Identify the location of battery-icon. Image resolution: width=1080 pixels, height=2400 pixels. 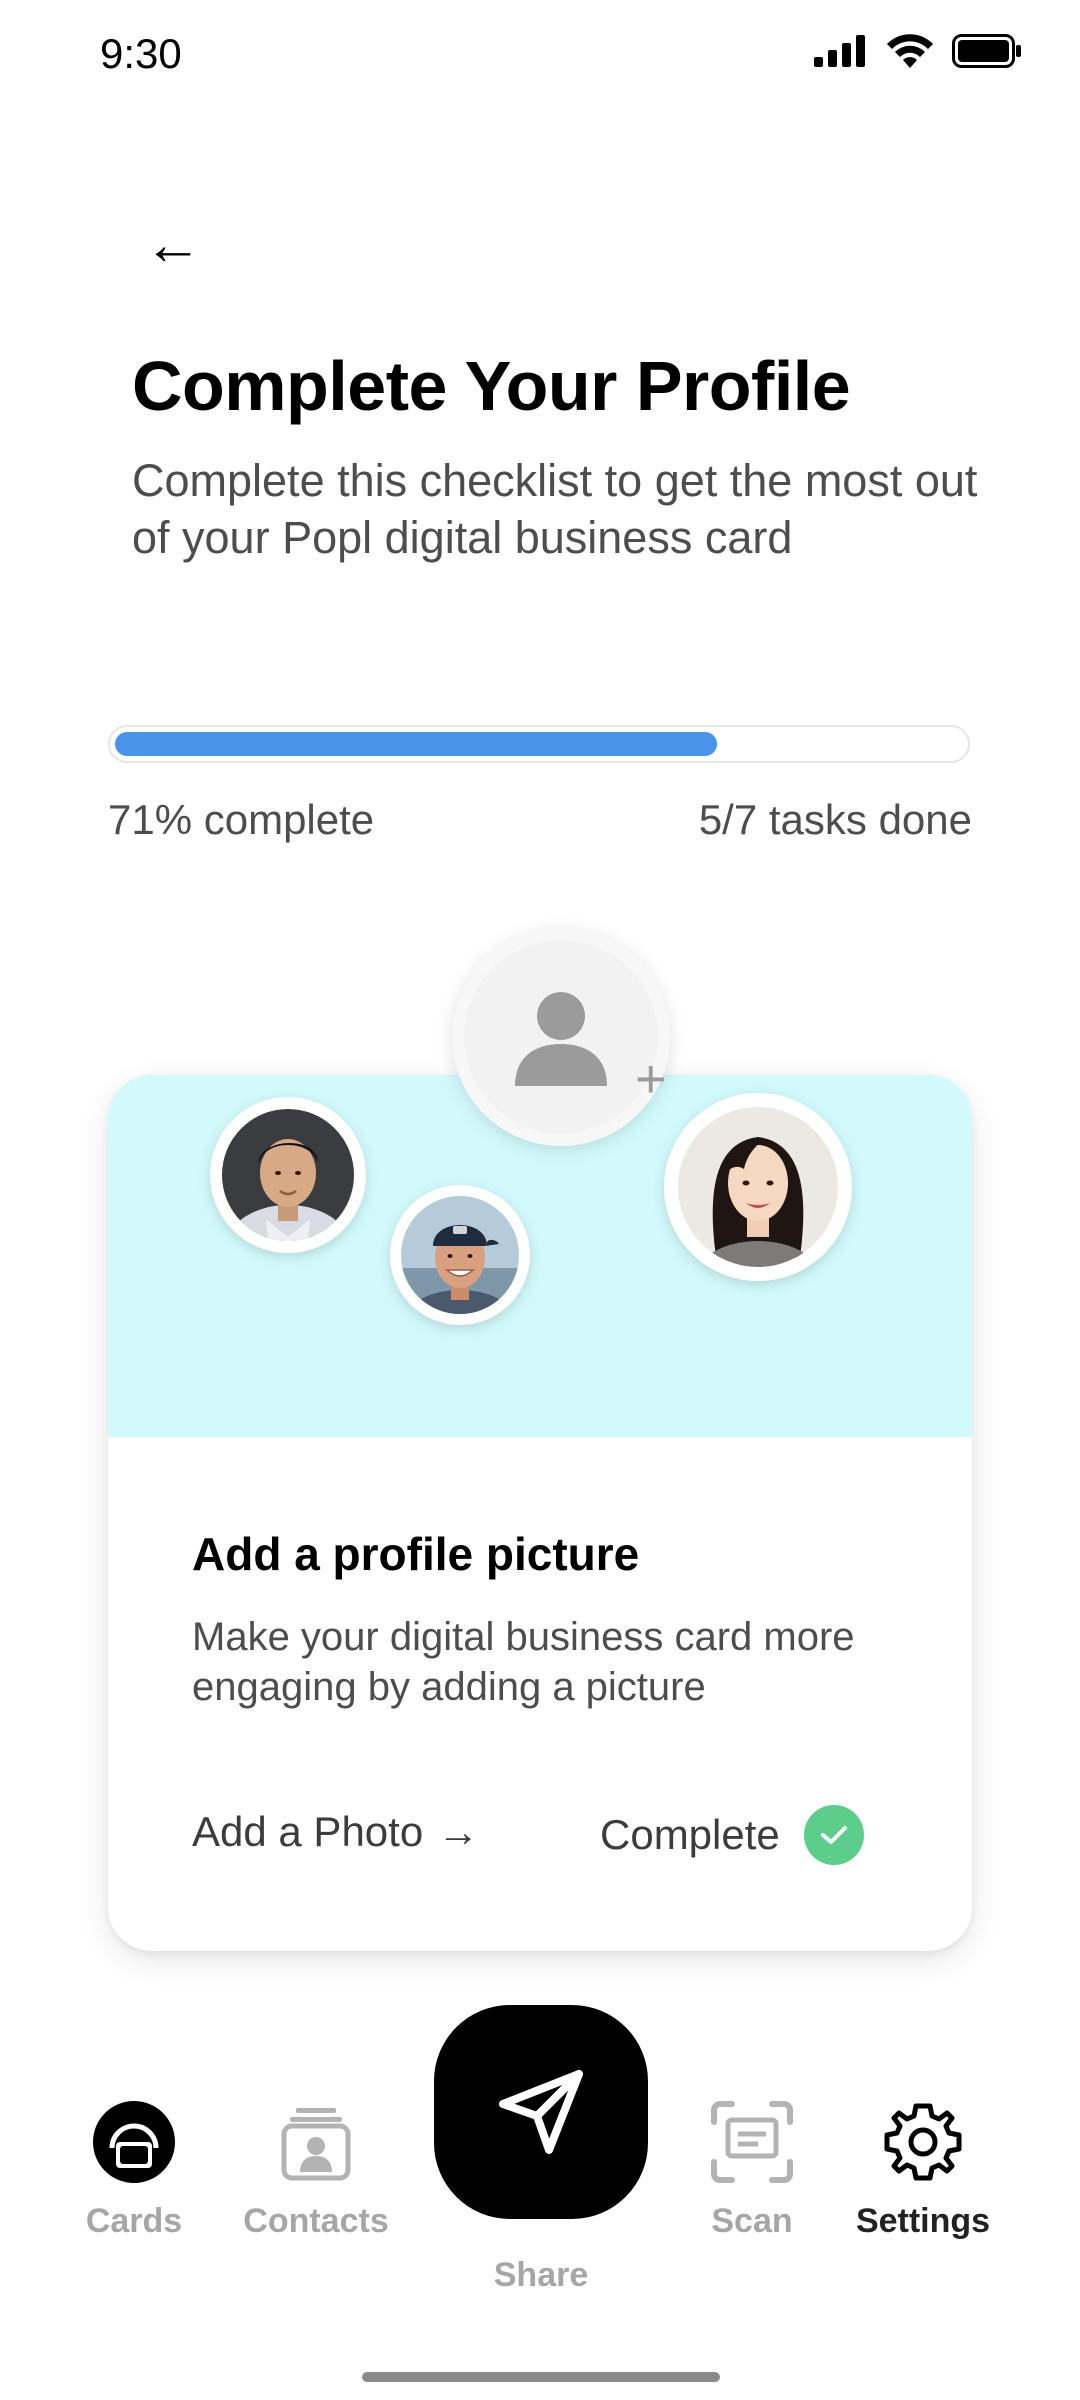
(986, 51).